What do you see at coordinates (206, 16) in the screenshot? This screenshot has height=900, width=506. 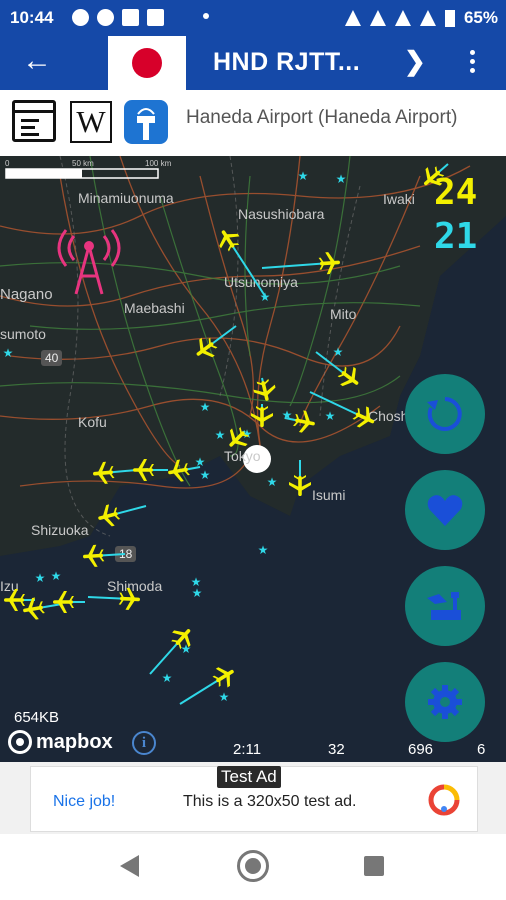 I see `more-notifications-dot` at bounding box center [206, 16].